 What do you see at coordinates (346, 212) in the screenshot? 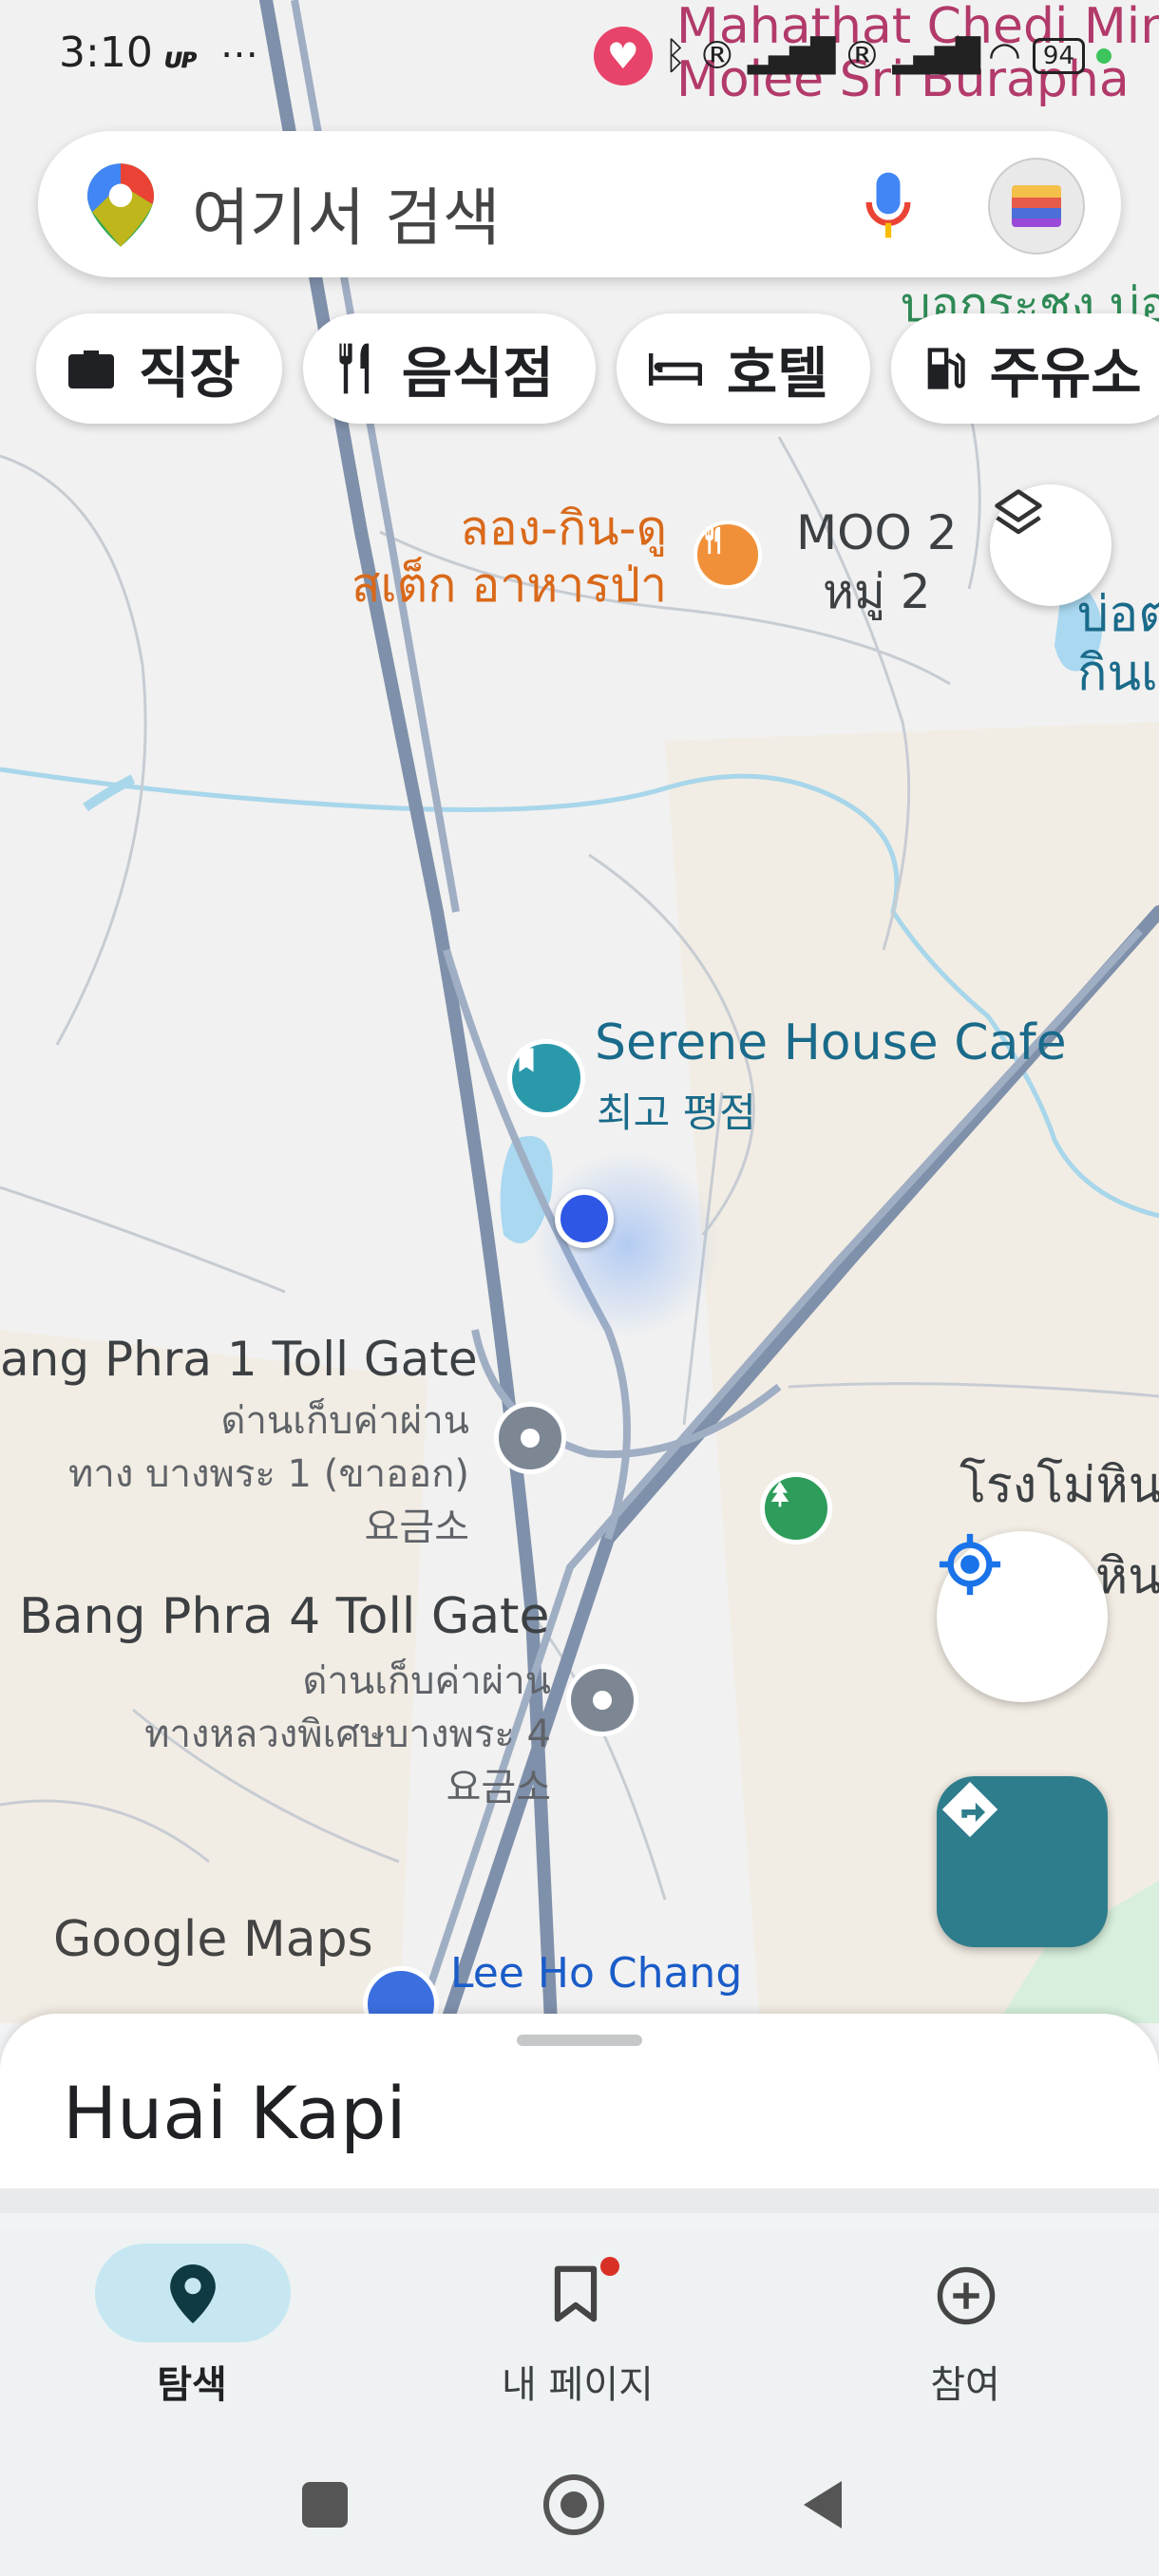
I see `search-input: 여기서 검색` at bounding box center [346, 212].